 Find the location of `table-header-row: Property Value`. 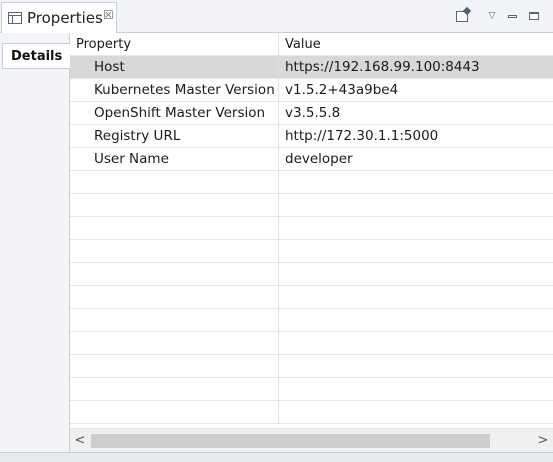

table-header-row: Property Value is located at coordinates (311, 44).